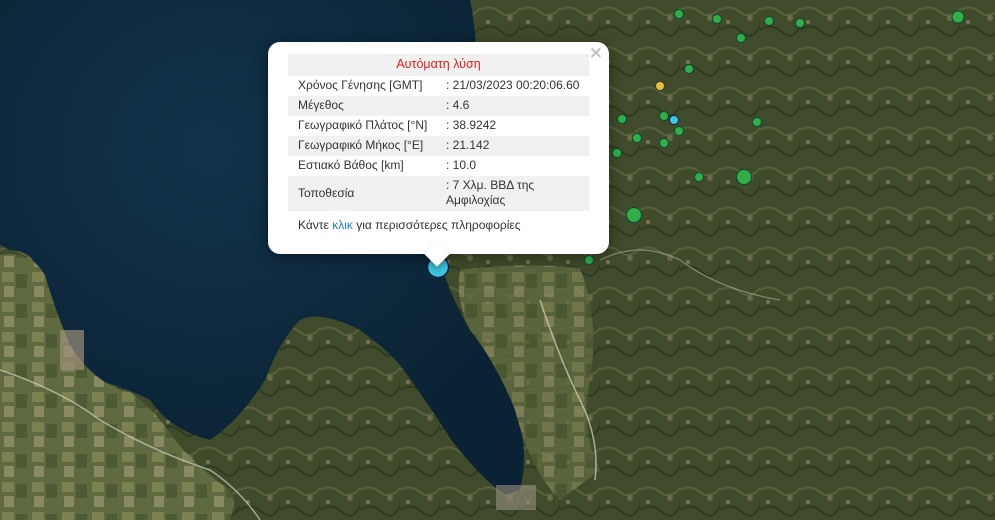 The height and width of the screenshot is (520, 995). I want to click on row-value: : 38.9242, so click(471, 125).